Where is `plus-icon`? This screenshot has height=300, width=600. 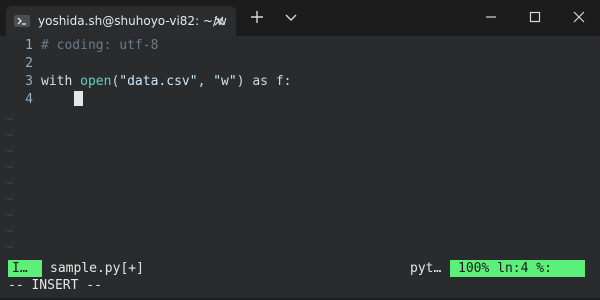
plus-icon is located at coordinates (257, 17).